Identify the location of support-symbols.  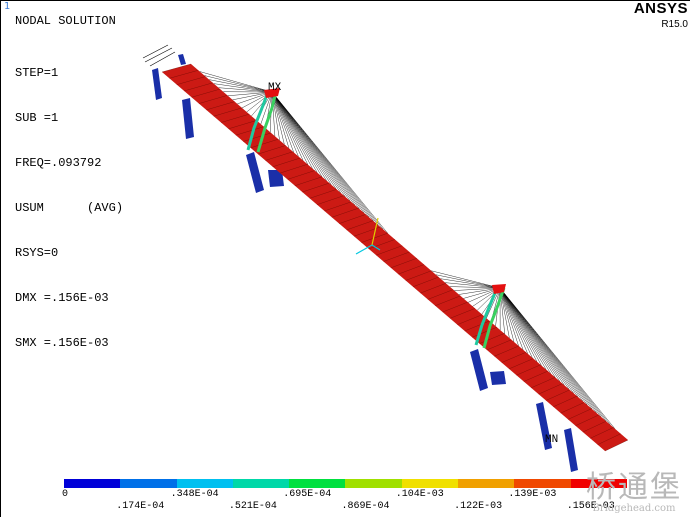
(159, 55).